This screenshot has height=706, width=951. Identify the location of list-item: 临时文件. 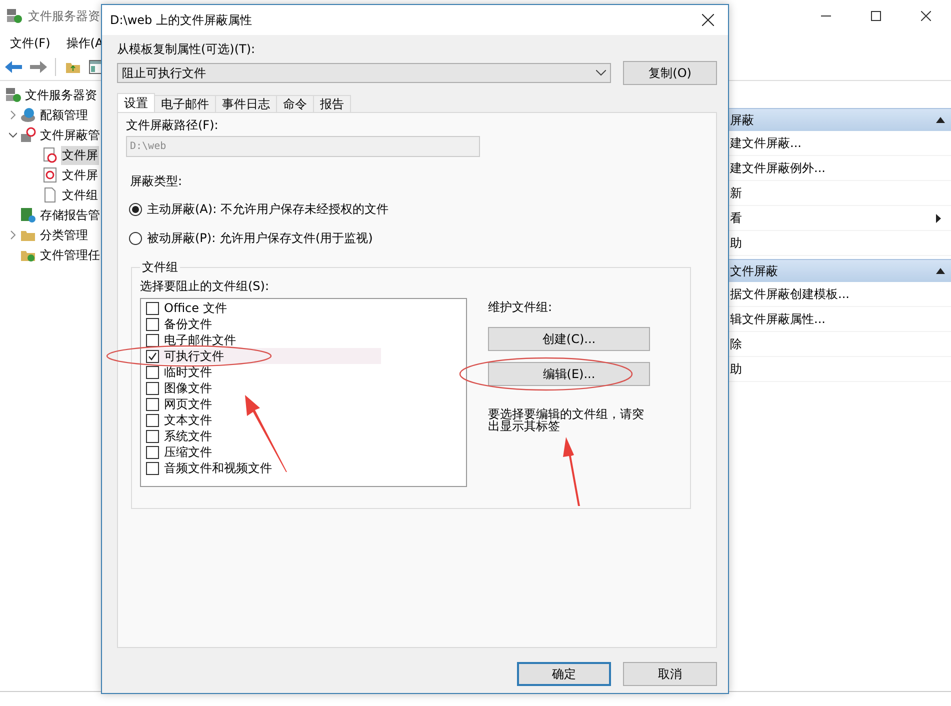
(263, 372).